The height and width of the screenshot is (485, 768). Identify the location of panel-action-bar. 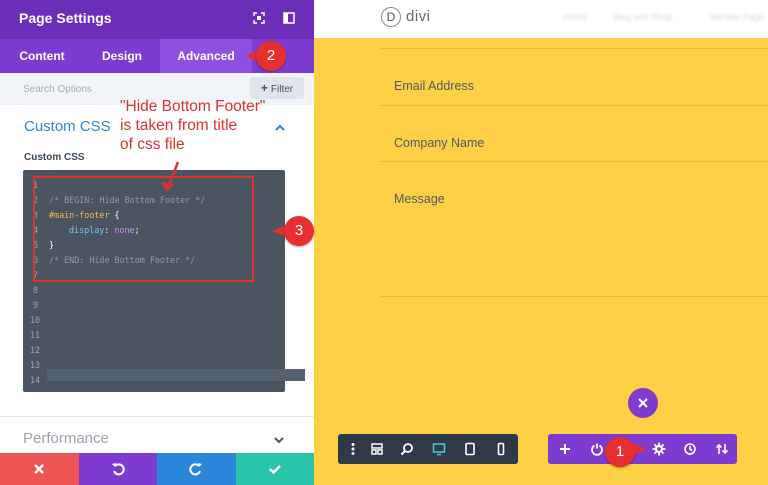
(157, 469).